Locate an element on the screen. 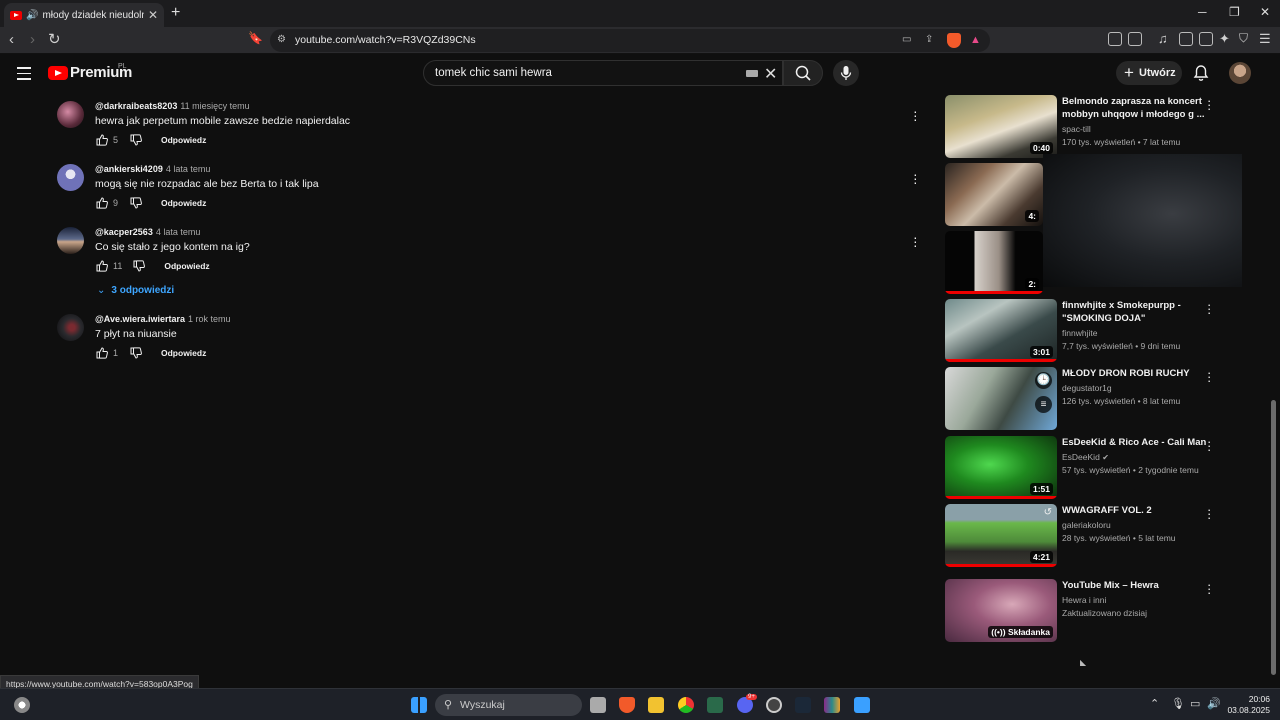 The image size is (1280, 720). close-tab-icon: ✕ is located at coordinates (153, 15).